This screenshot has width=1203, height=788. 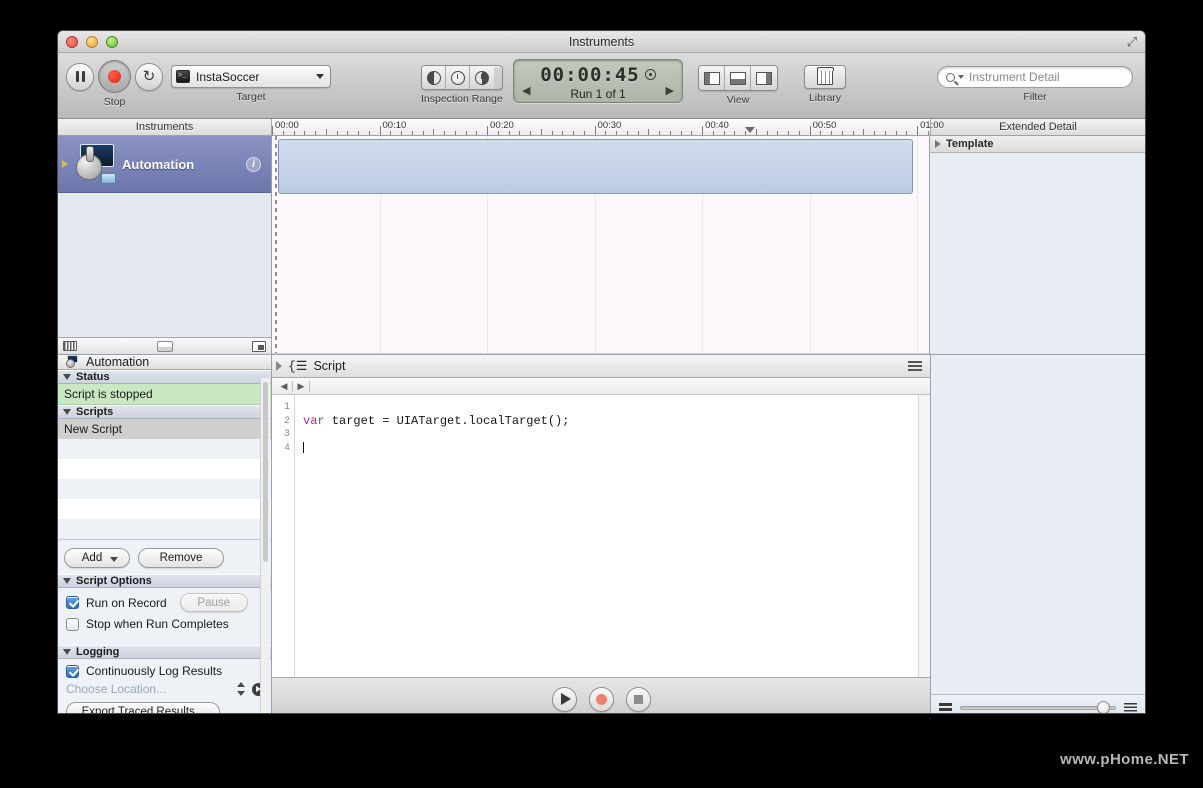 I want to click on set-range-end-button, so click(x=482, y=77).